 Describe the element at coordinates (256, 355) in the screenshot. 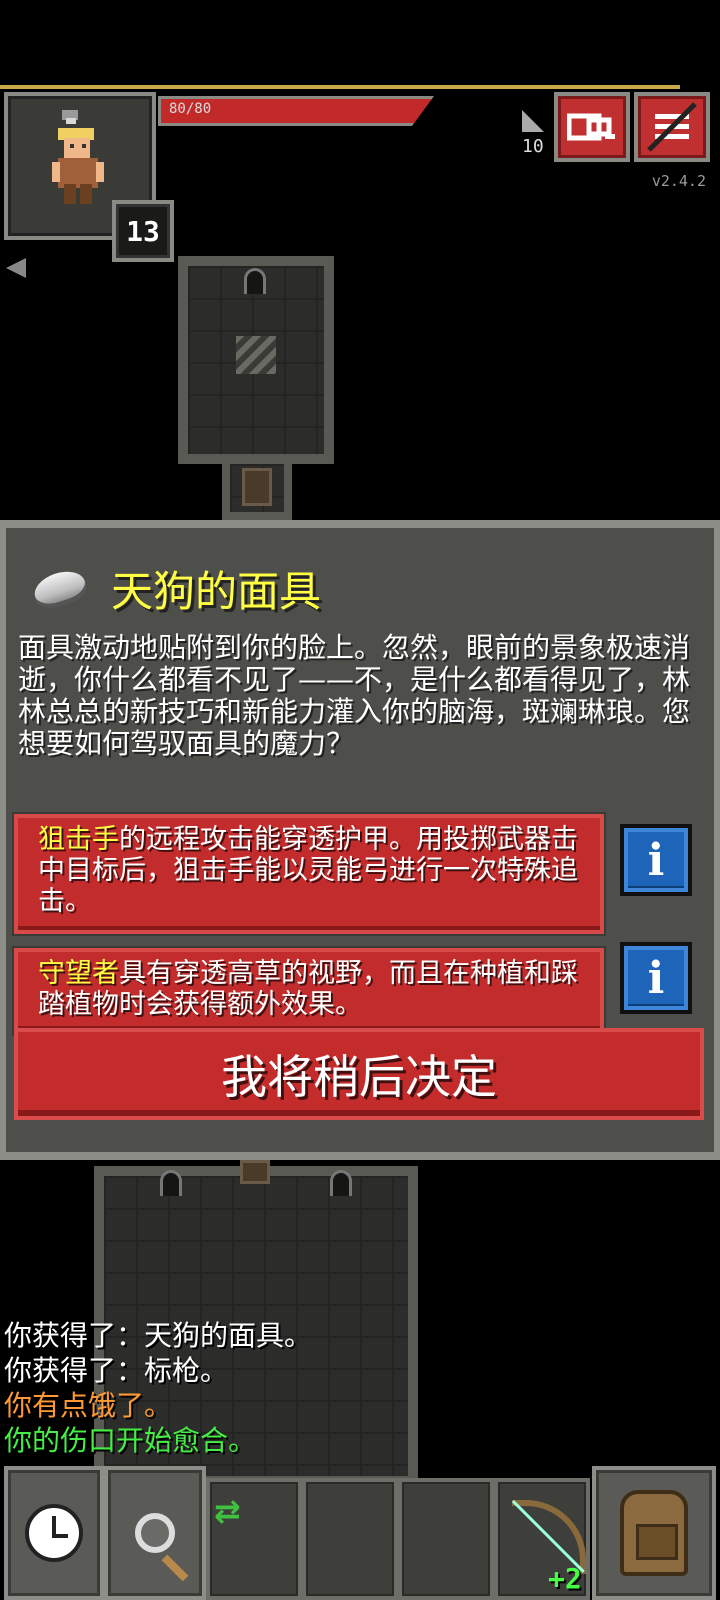

I see `stairs-icon` at that location.